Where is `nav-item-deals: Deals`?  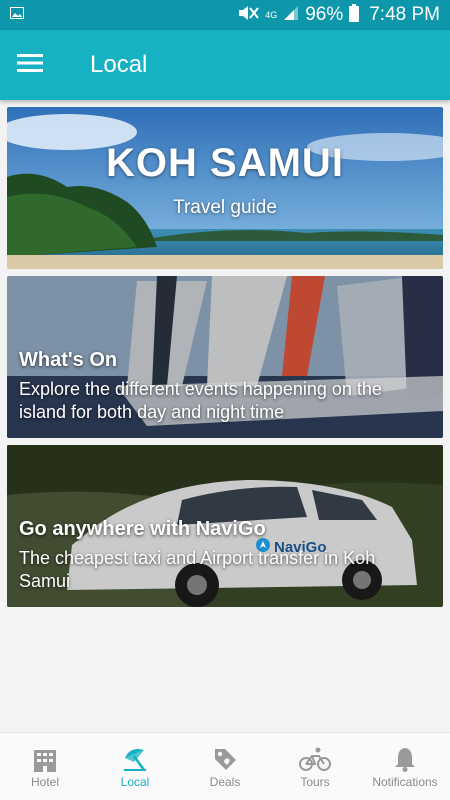
nav-item-deals: Deals is located at coordinates (225, 766).